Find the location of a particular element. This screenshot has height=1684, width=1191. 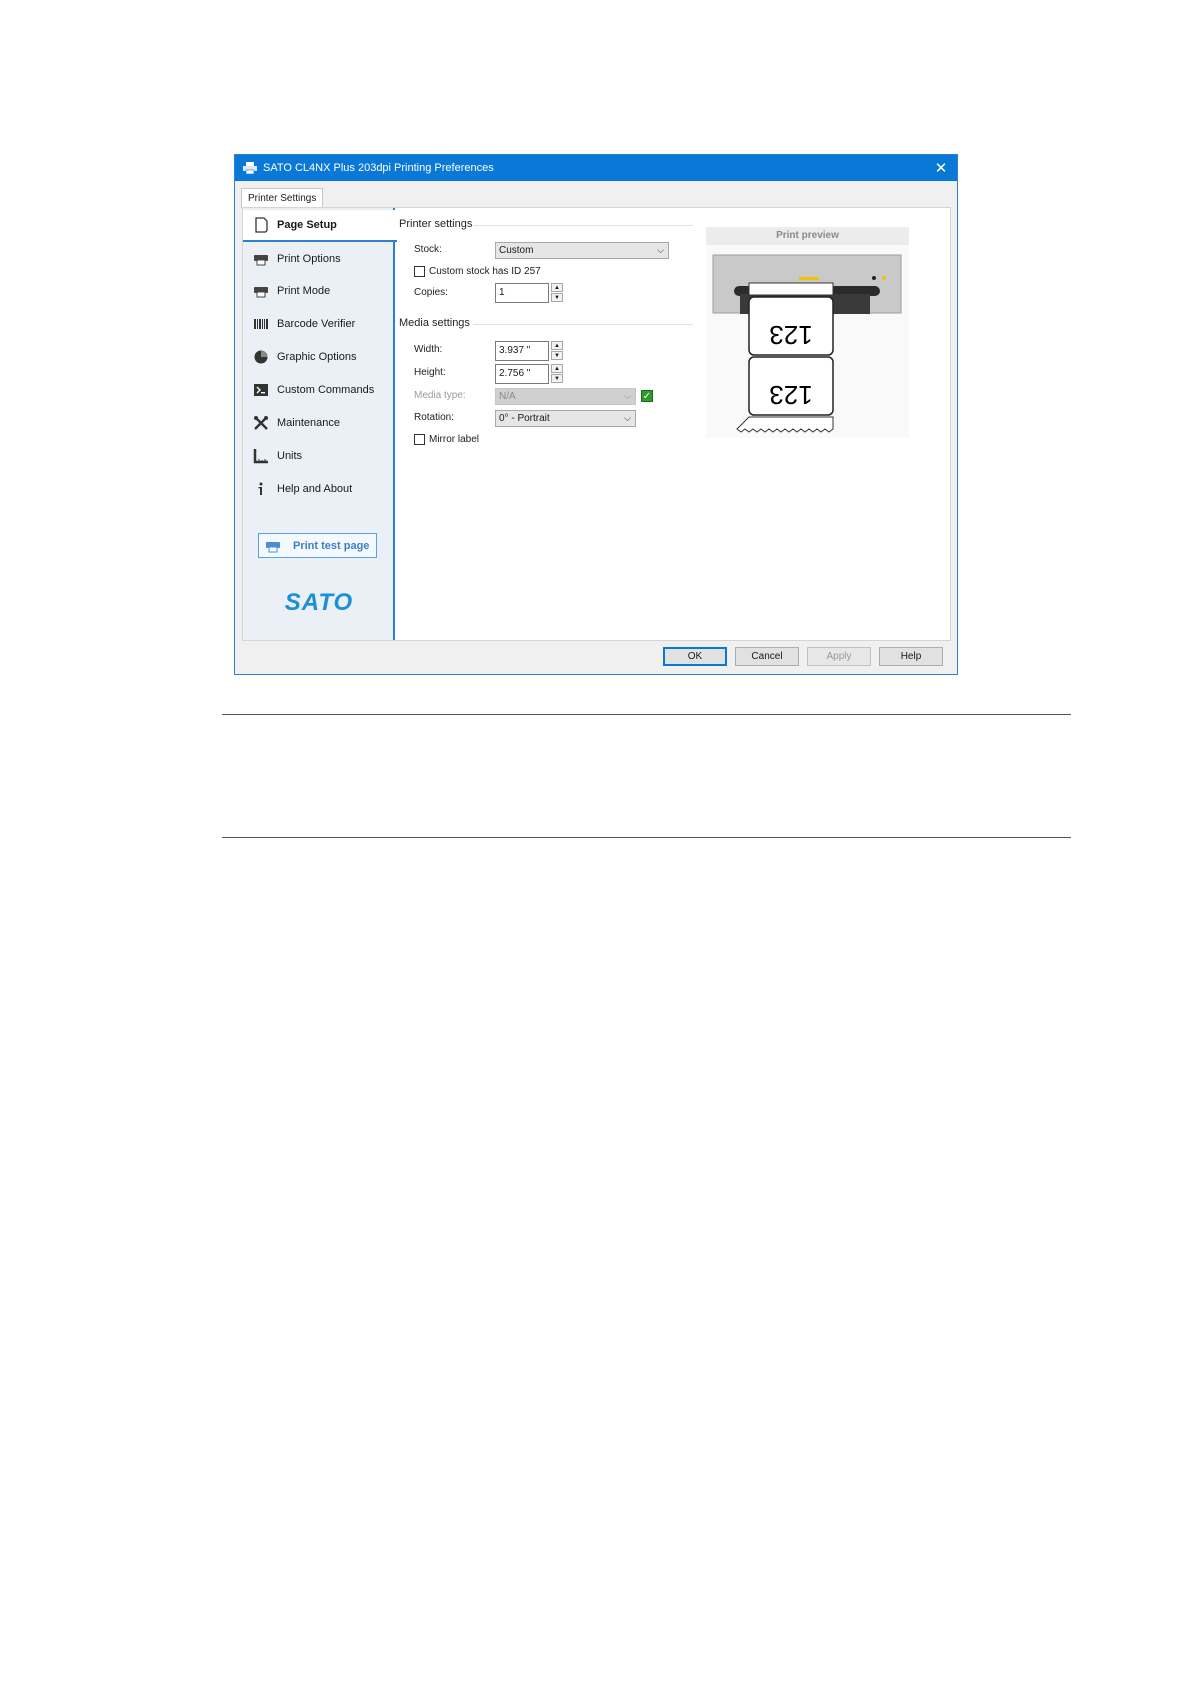

printer-settings-heading: Printer settings is located at coordinates (436, 224).